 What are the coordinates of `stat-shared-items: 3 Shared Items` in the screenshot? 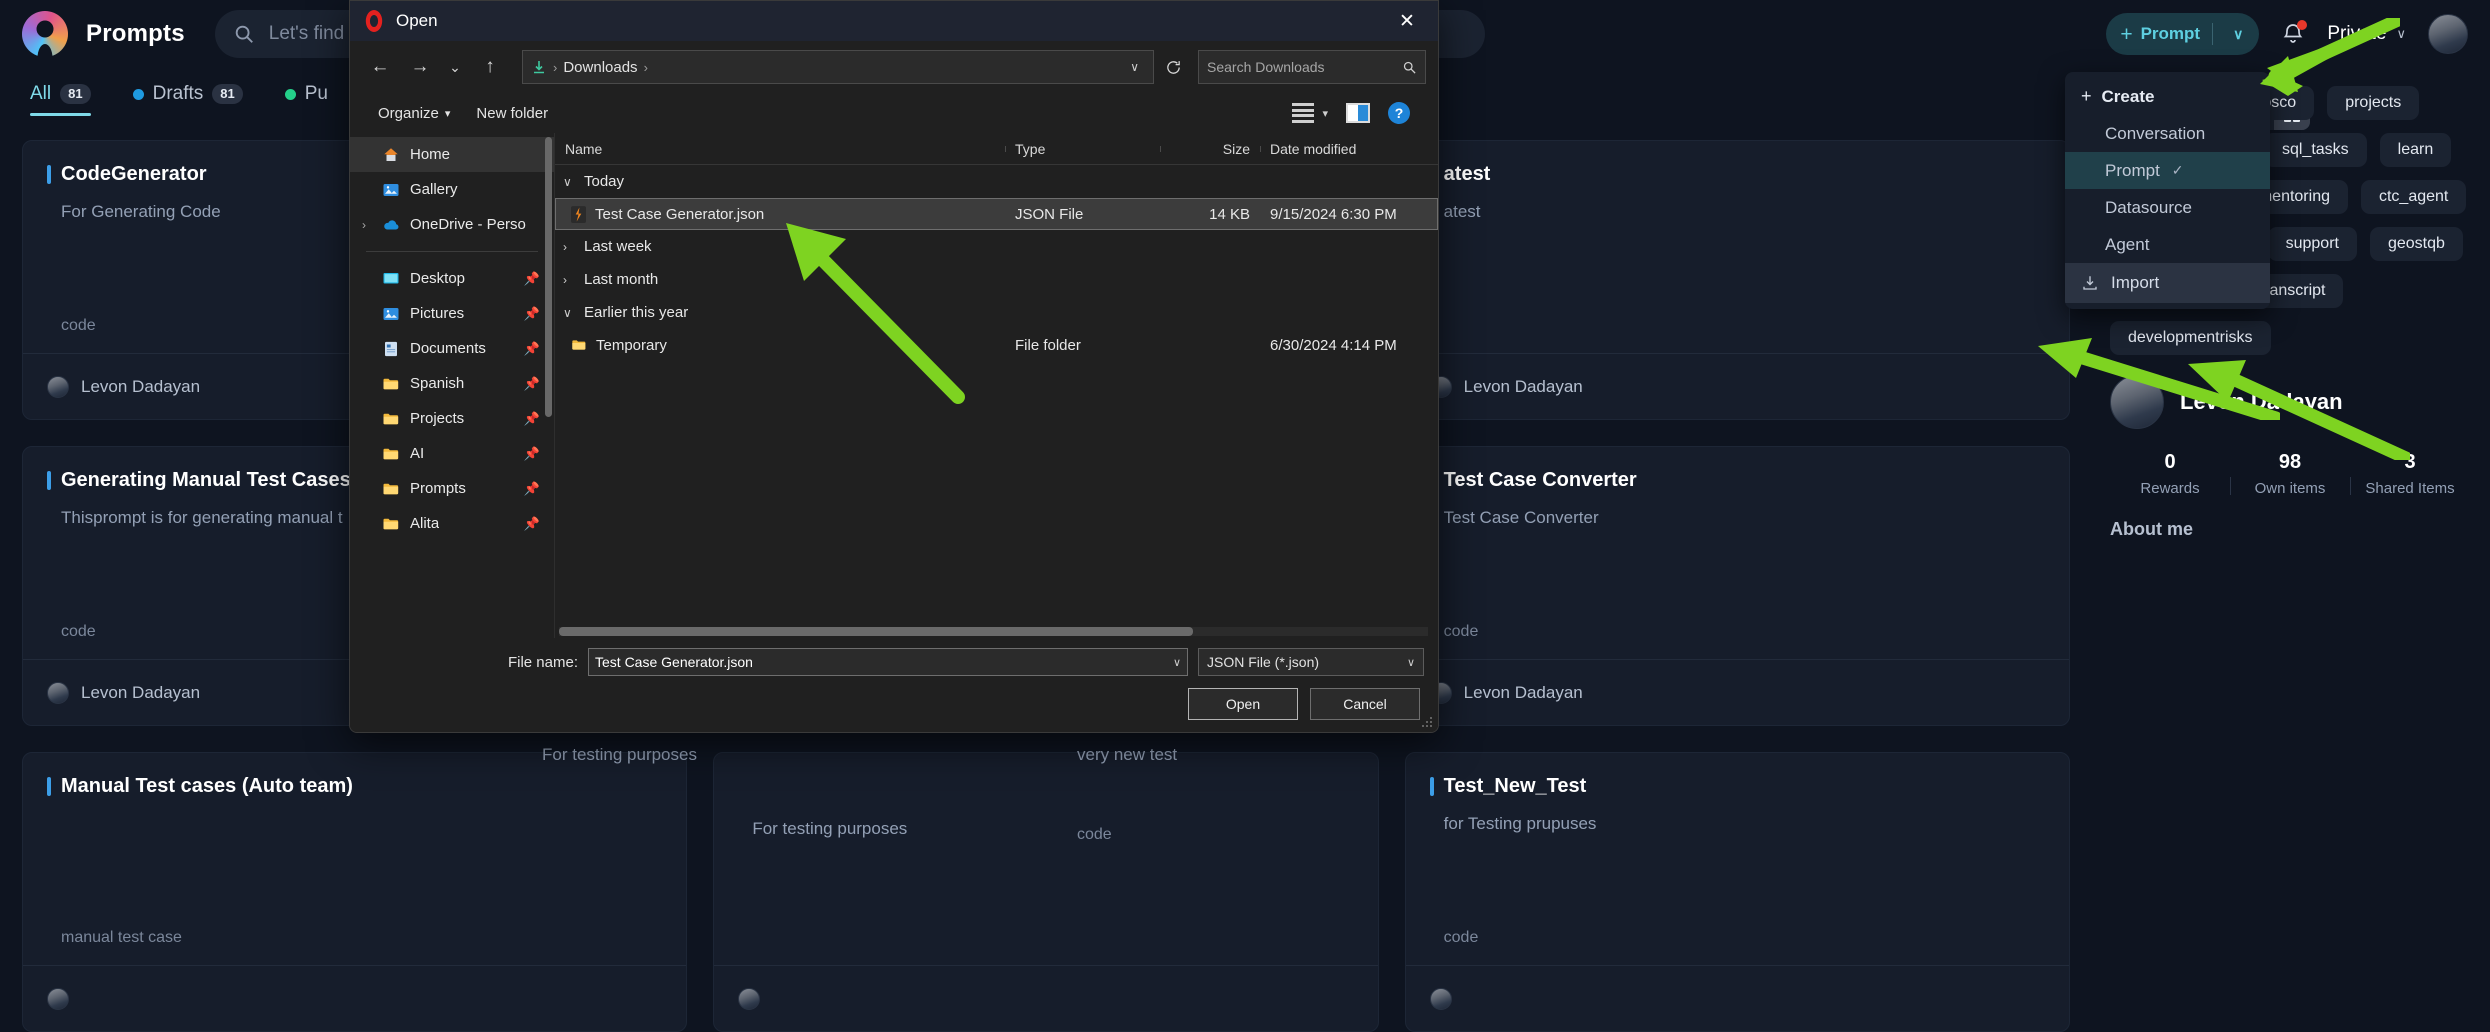 It's located at (2410, 474).